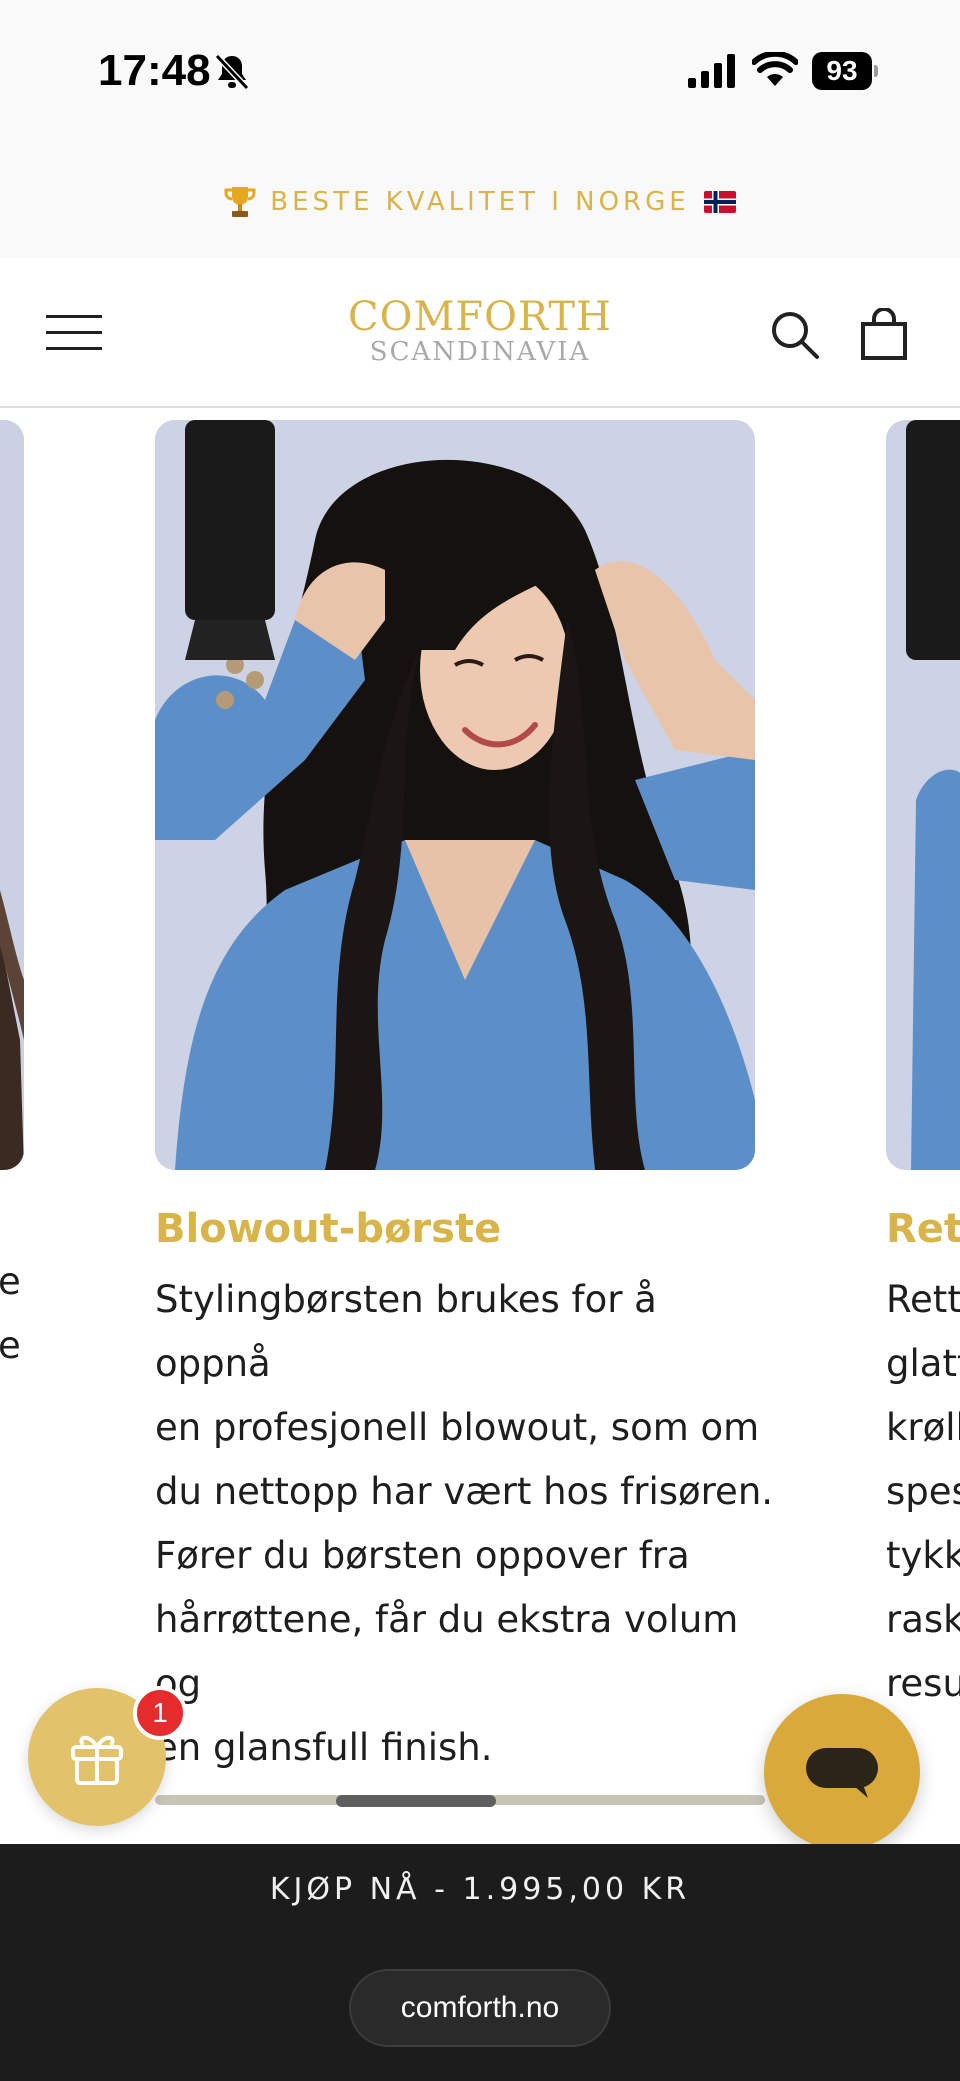 This screenshot has height=2081, width=960. What do you see at coordinates (74, 333) in the screenshot?
I see `menu-button` at bounding box center [74, 333].